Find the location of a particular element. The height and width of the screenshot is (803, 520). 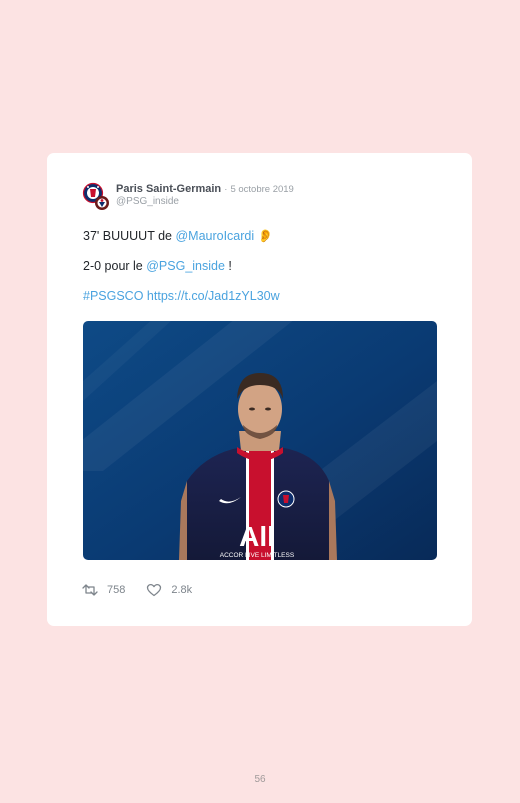

retweet-count: 758 is located at coordinates (116, 590).